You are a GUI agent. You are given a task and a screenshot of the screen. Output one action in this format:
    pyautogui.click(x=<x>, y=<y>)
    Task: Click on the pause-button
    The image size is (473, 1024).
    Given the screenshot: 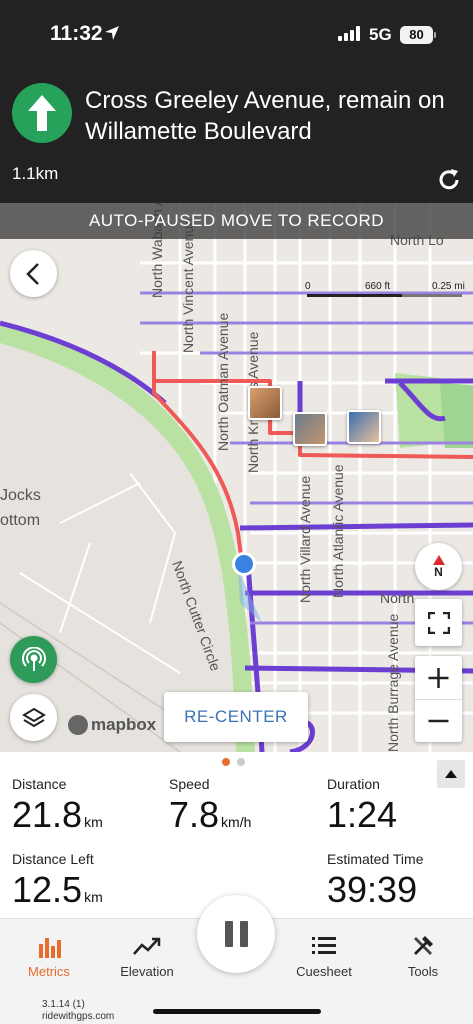 What is the action you would take?
    pyautogui.click(x=236, y=934)
    